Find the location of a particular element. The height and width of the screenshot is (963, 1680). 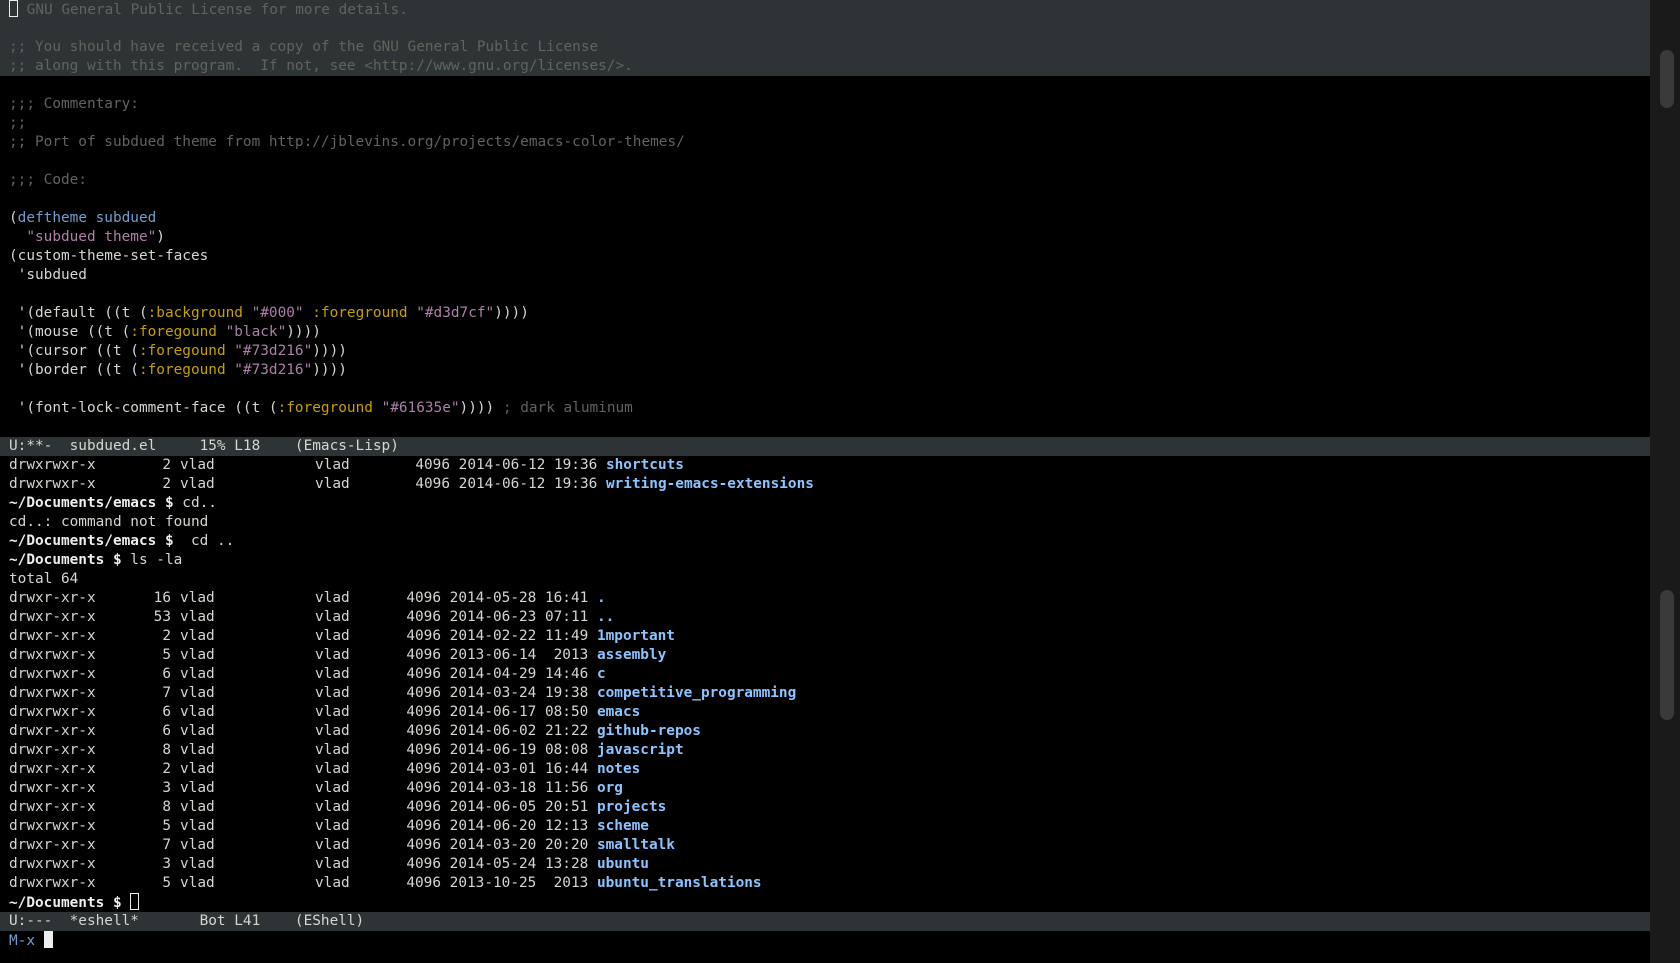

deftheme-doc-line: "subdued theme") is located at coordinates (95, 237).